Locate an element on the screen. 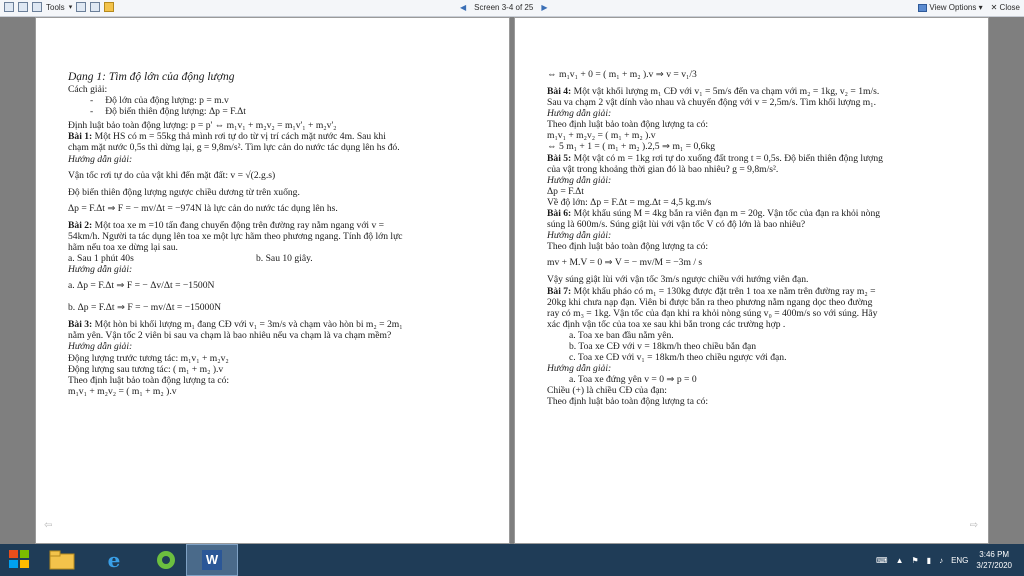 This screenshot has height=576, width=1024. next-screen-icon: ▶ is located at coordinates (544, 7).